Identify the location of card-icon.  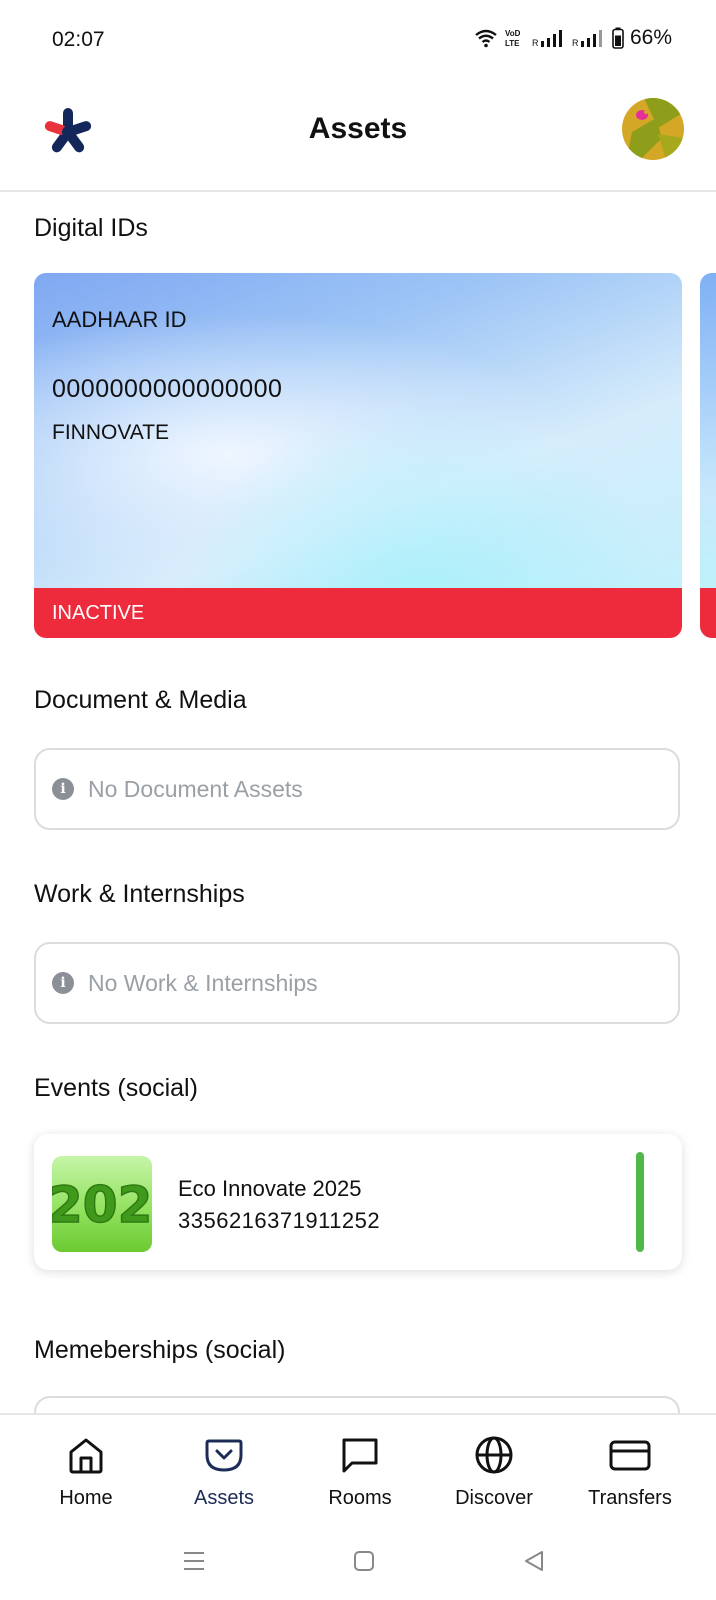
(630, 1455).